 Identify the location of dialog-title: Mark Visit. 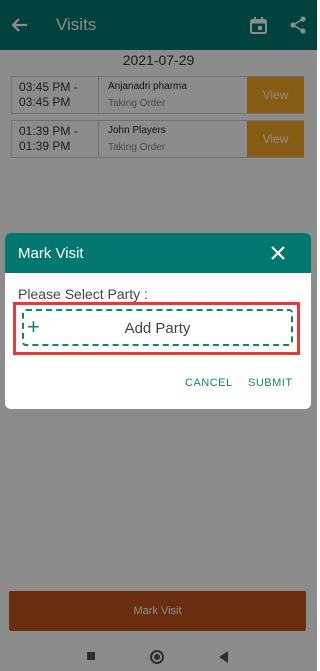
(51, 253).